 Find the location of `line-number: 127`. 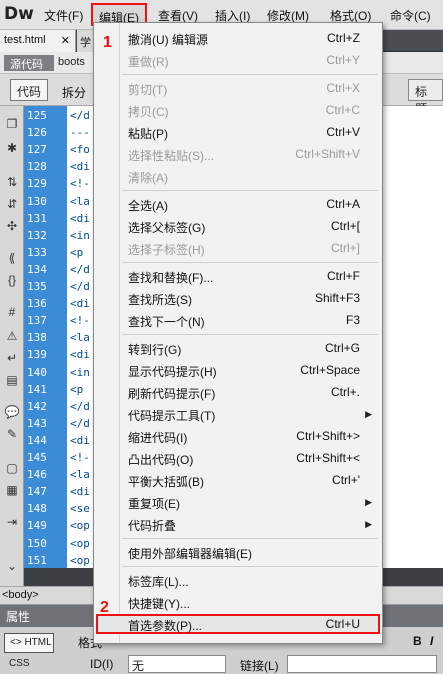

line-number: 127 is located at coordinates (37, 150).